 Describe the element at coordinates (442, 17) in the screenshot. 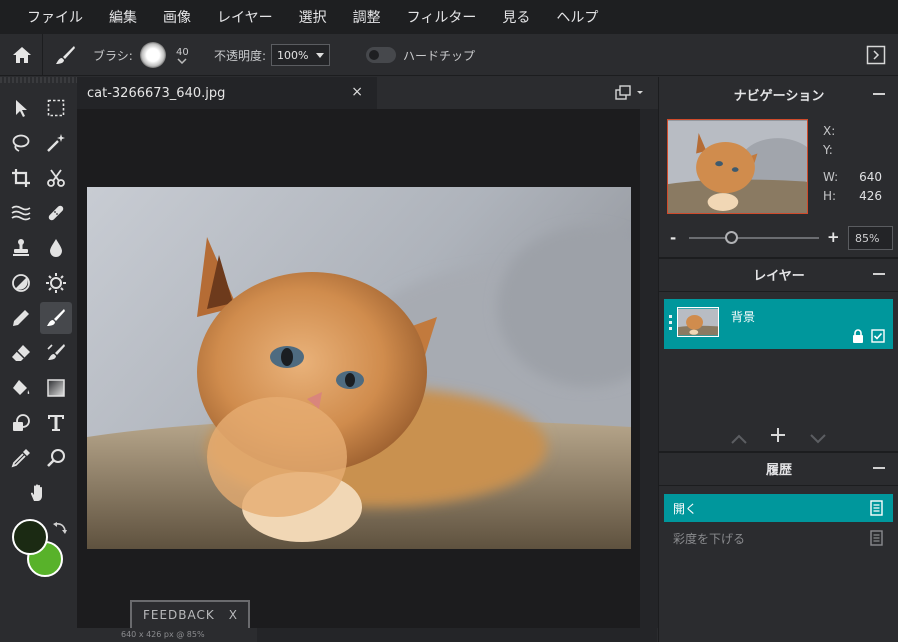

I see `menu-filter: フィルター` at that location.